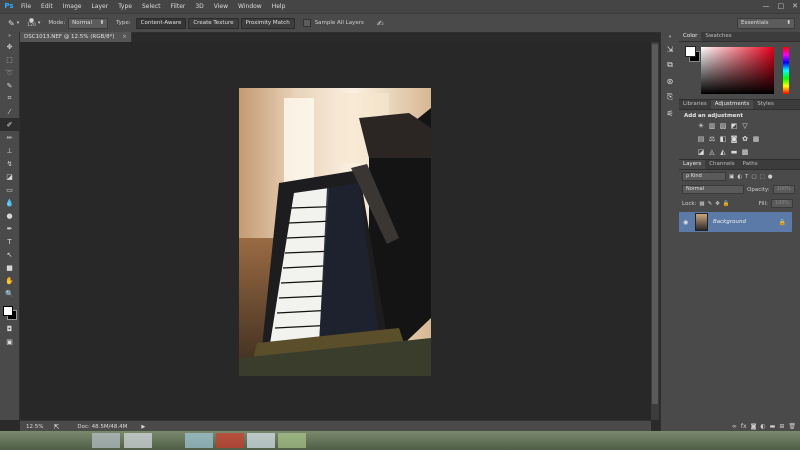 The image size is (800, 450). What do you see at coordinates (746, 177) in the screenshot?
I see `filter-type-icon: T` at bounding box center [746, 177].